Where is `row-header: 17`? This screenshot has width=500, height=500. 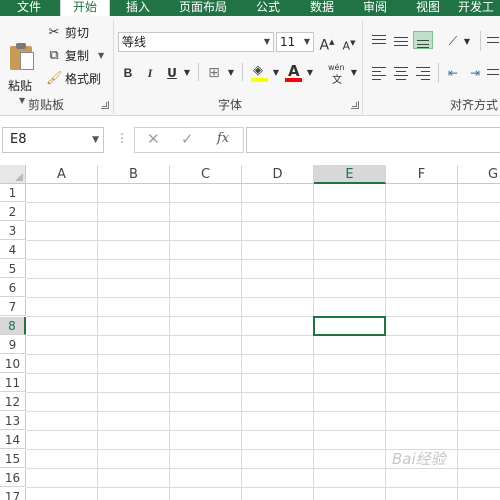
row-header: 17 is located at coordinates (13, 494).